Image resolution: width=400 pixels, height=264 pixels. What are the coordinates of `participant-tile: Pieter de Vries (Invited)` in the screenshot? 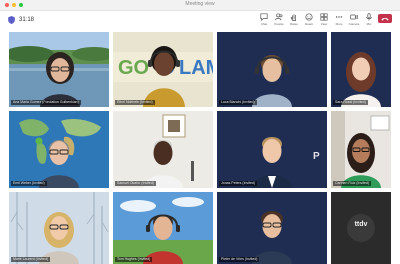 It's located at (272, 228).